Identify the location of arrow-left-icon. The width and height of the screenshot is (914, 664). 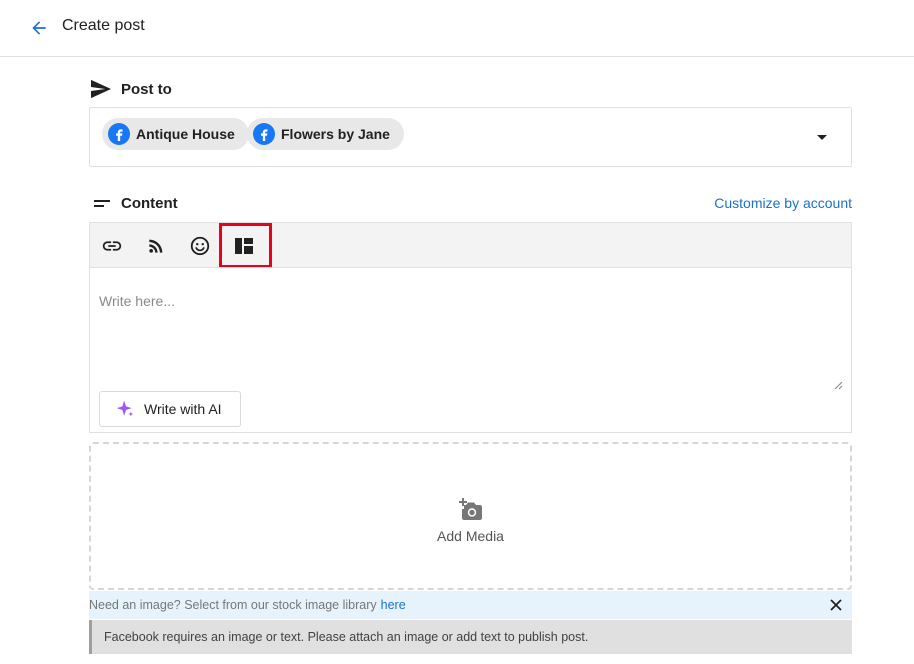
(39, 28).